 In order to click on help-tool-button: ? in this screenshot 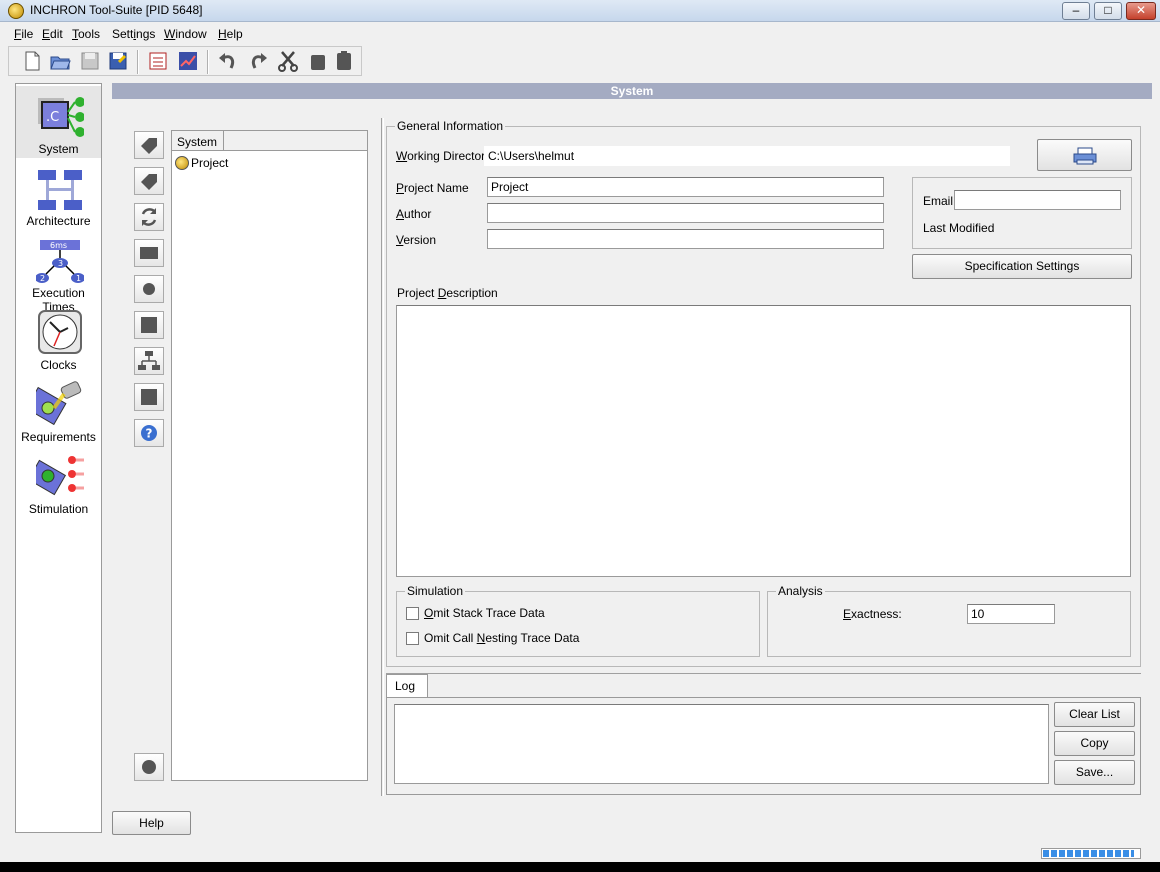, I will do `click(149, 433)`.